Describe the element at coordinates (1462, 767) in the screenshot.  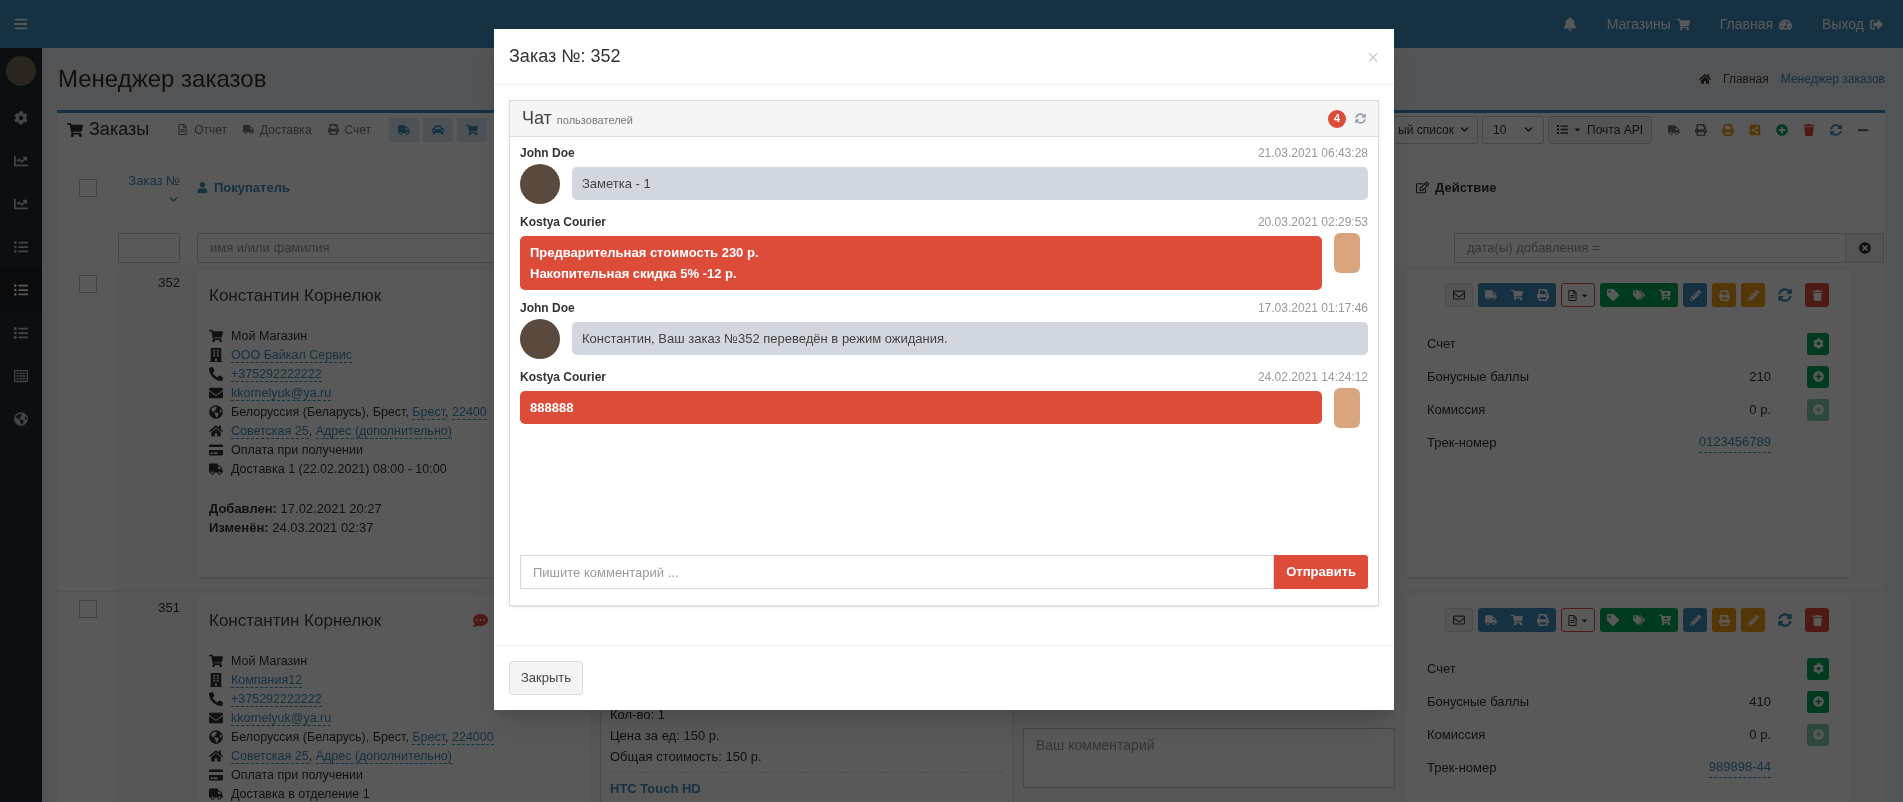
I see `info-label: Трек-номер` at that location.